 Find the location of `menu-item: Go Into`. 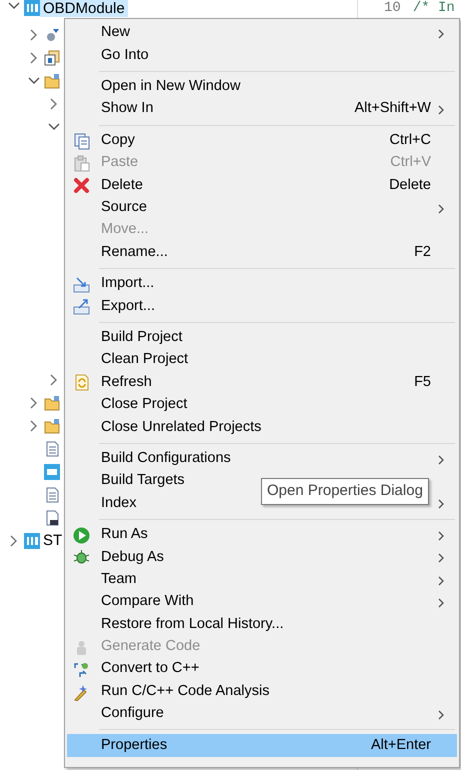

menu-item: Go Into is located at coordinates (125, 55).